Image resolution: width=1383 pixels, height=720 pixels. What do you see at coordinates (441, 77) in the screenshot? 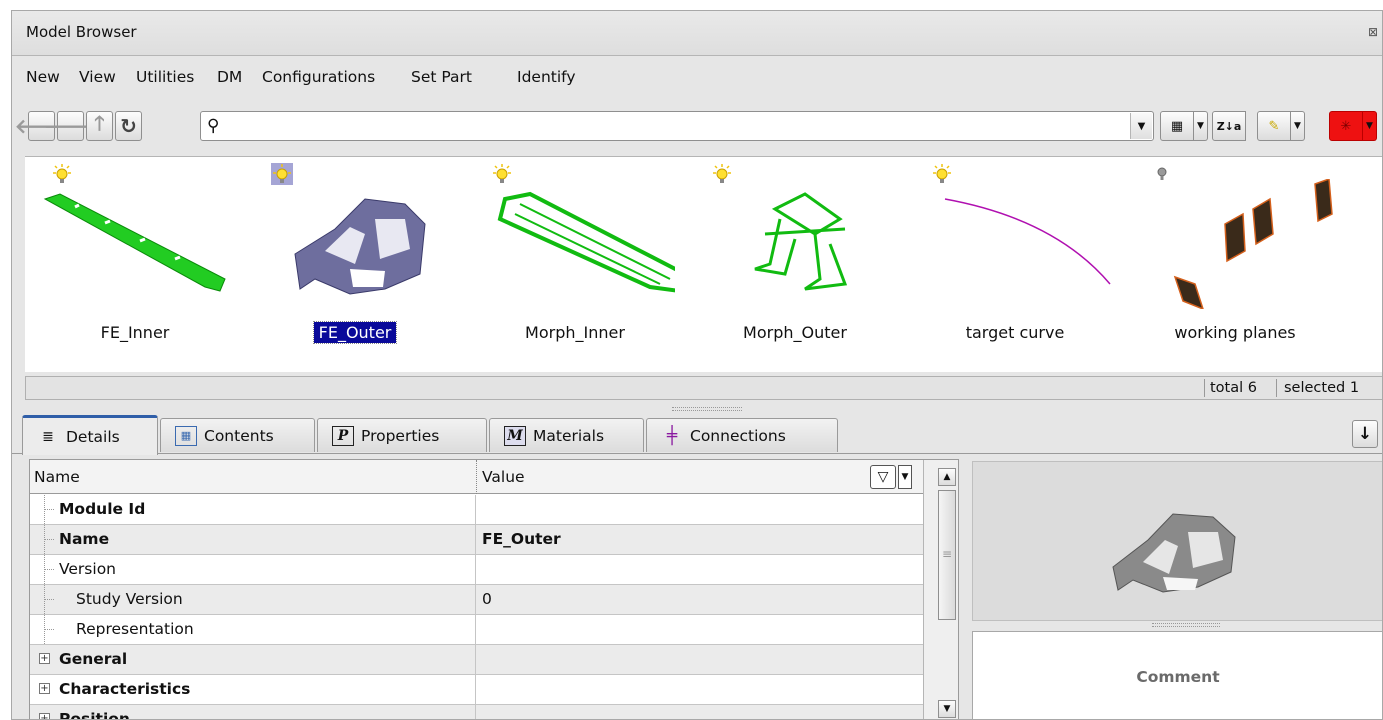
I see `menu-set-part: Set Part` at bounding box center [441, 77].